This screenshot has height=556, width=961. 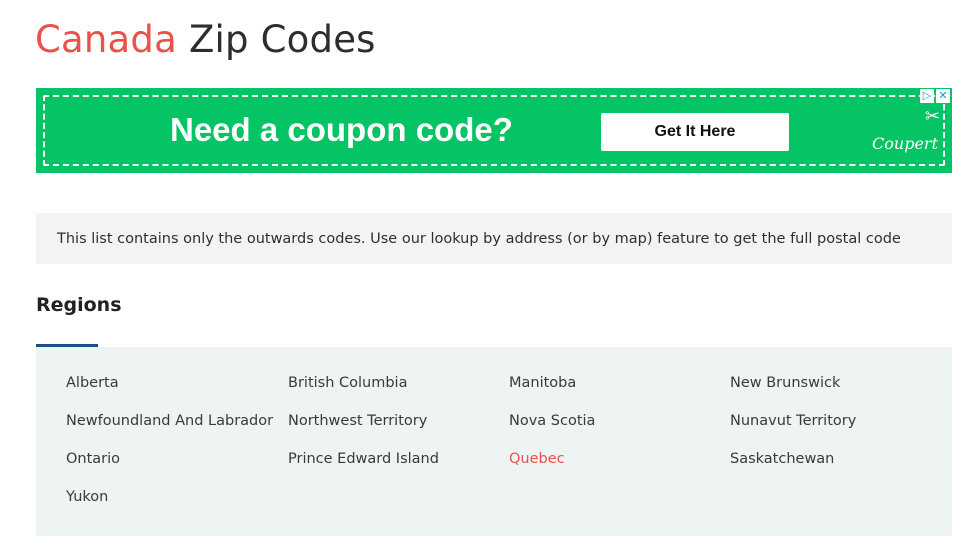 What do you see at coordinates (87, 497) in the screenshot?
I see `region-link-yukon: Yukon` at bounding box center [87, 497].